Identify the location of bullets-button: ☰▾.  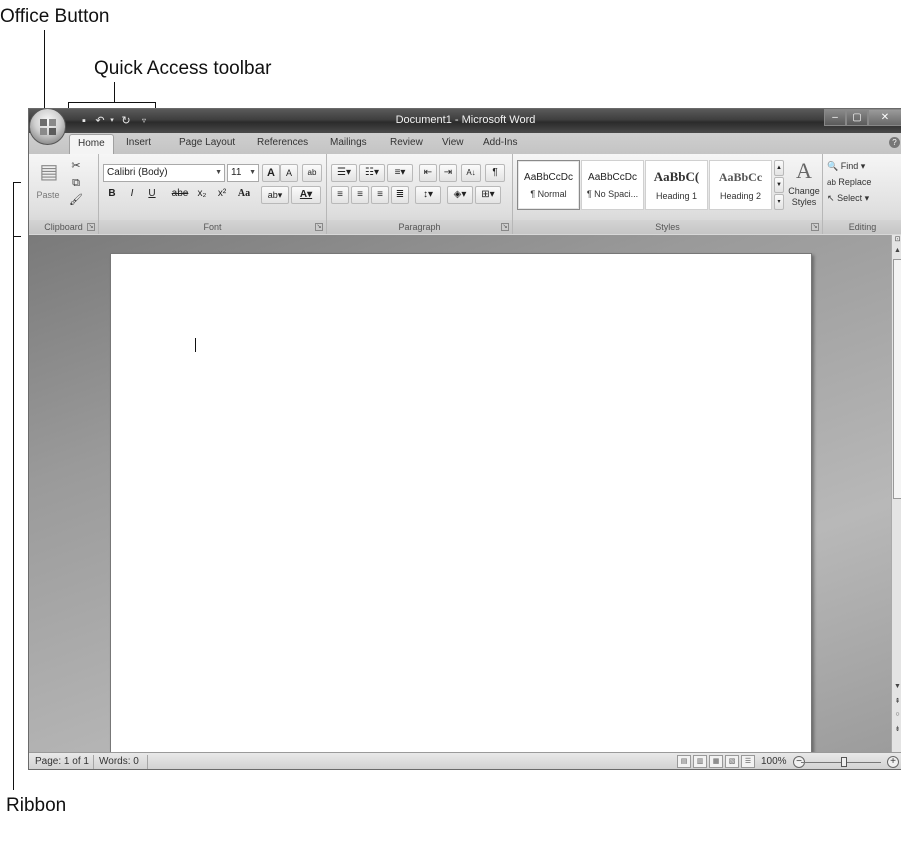
(344, 173).